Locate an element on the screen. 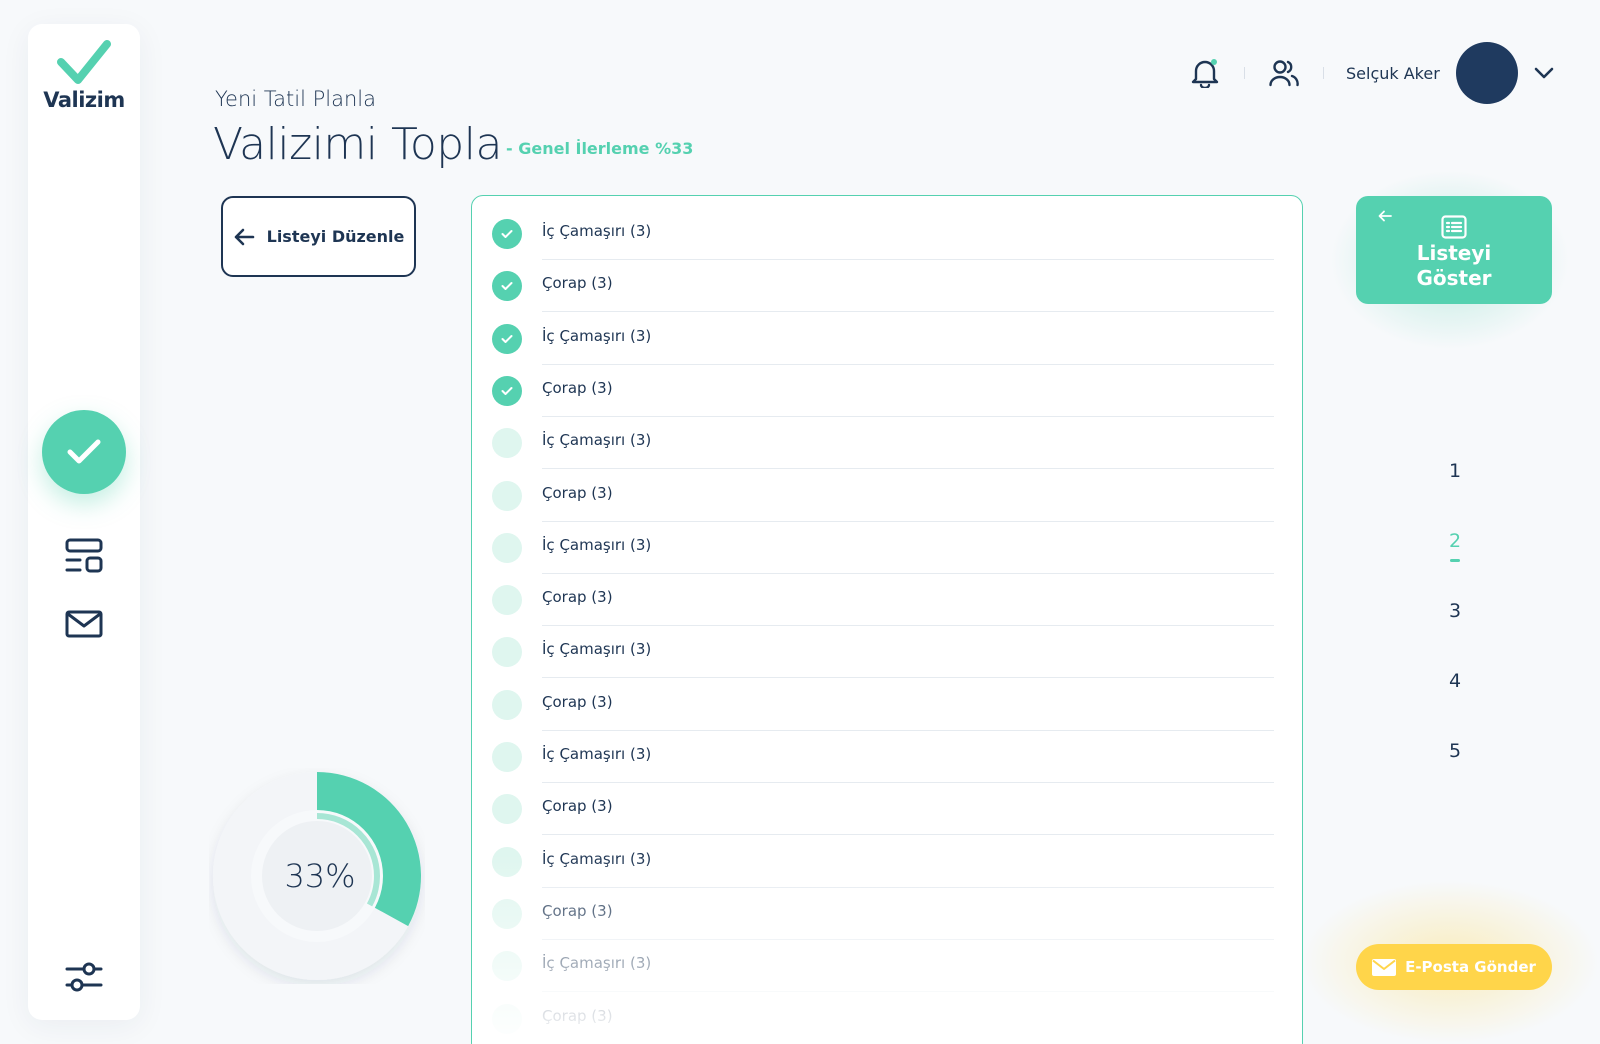  users-icon is located at coordinates (1284, 73).